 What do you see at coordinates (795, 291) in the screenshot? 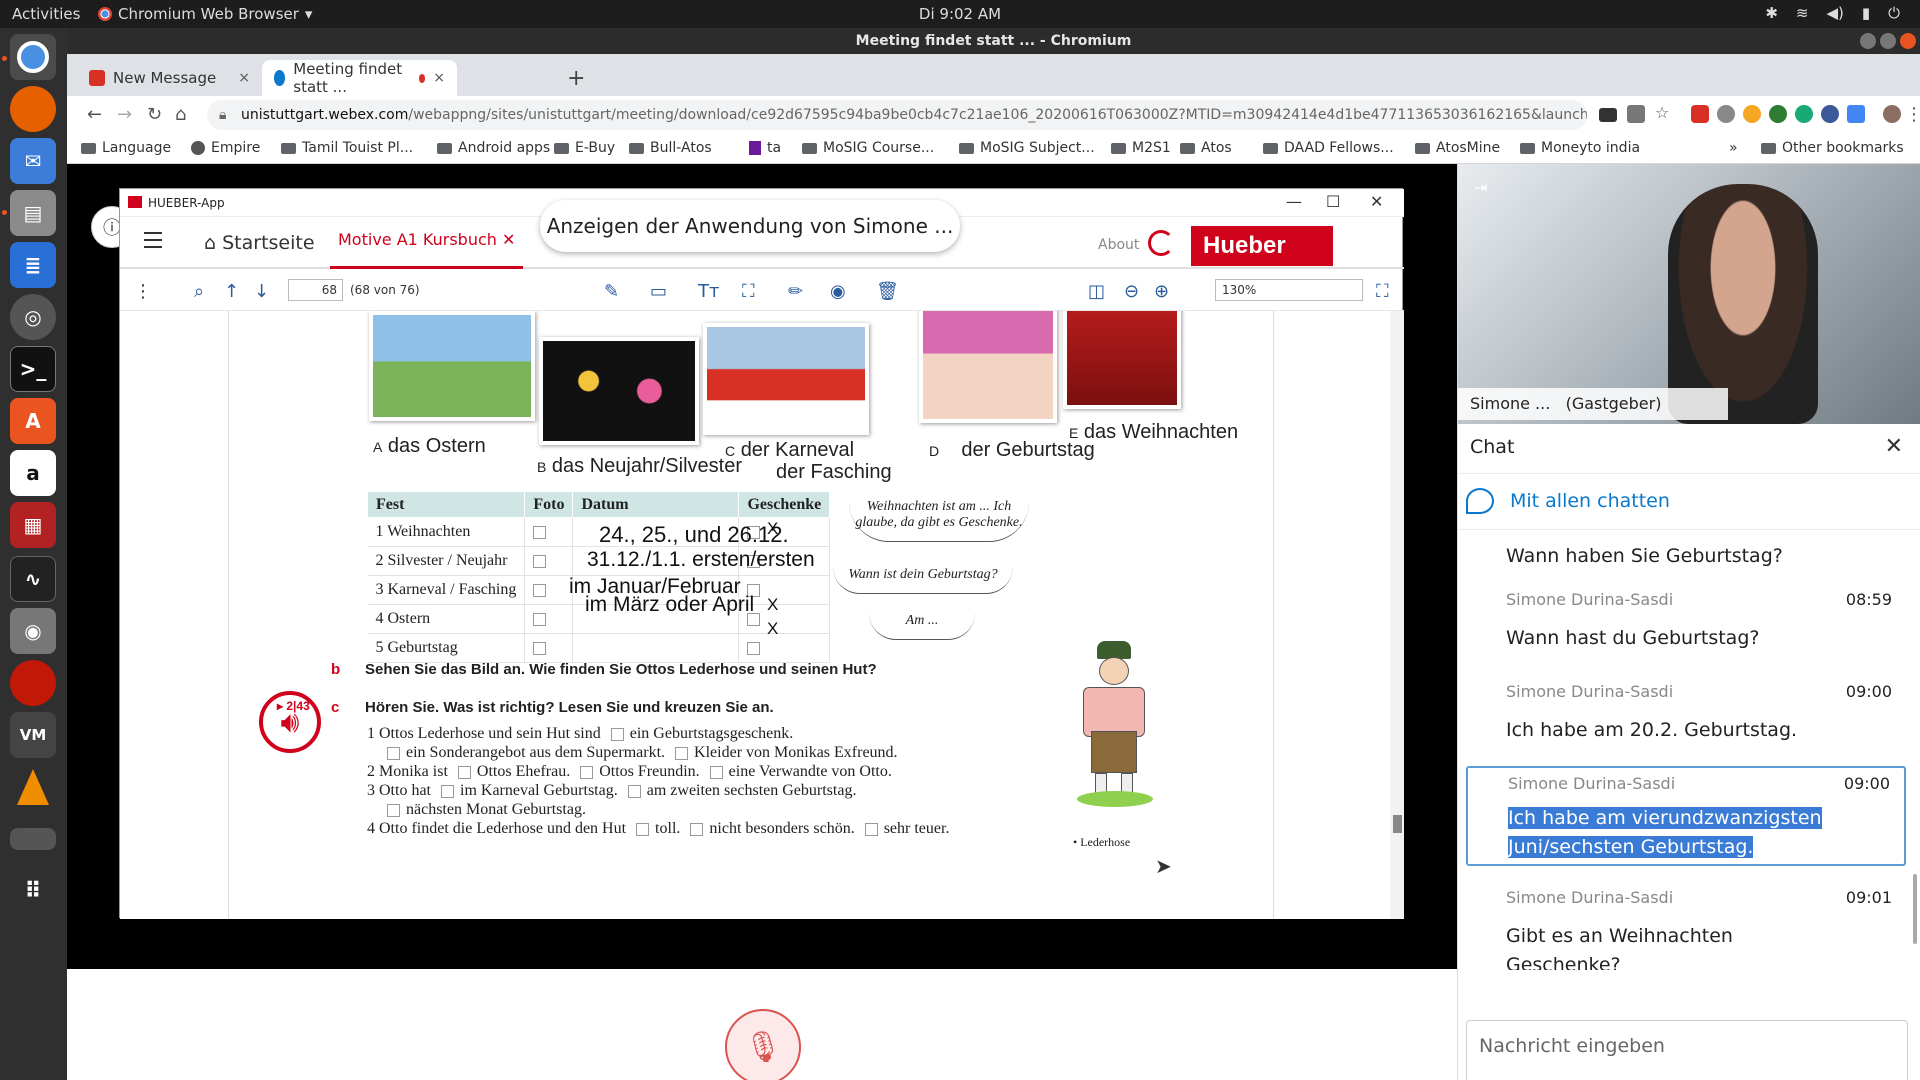
I see `pen-icon: ✏` at bounding box center [795, 291].